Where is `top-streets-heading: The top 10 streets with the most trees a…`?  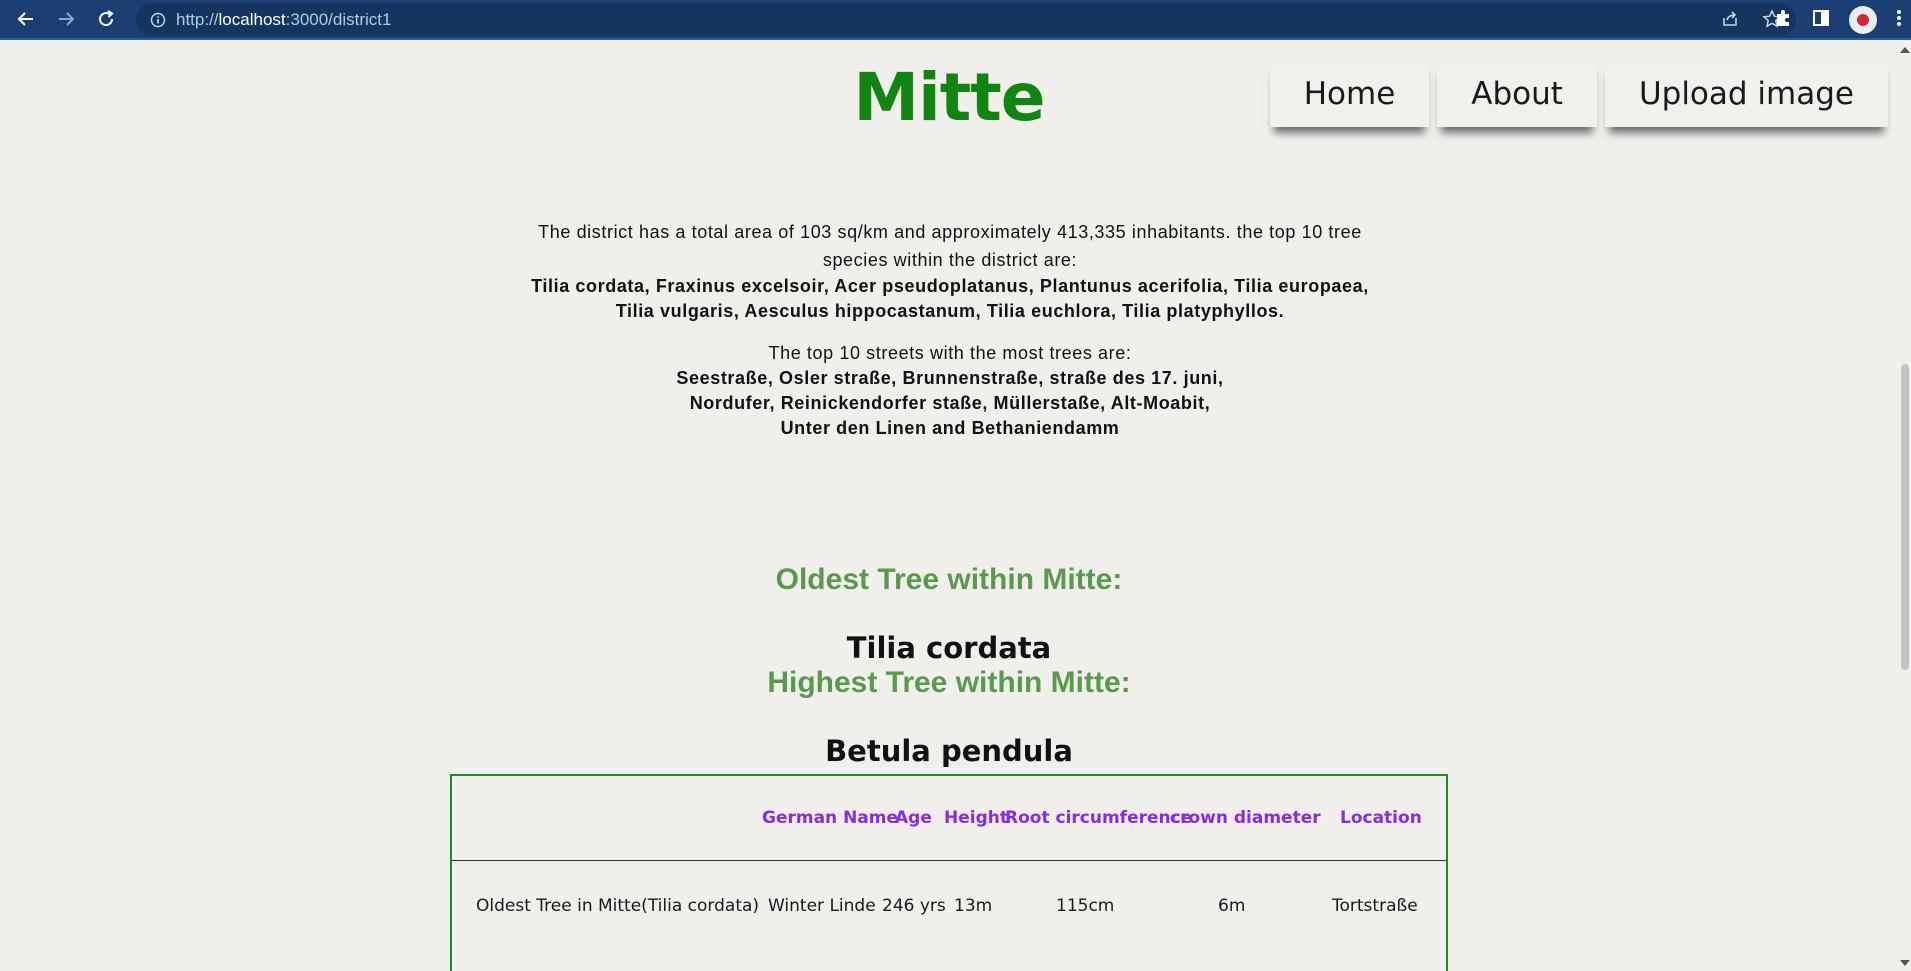 top-streets-heading: The top 10 streets with the most trees a… is located at coordinates (950, 353).